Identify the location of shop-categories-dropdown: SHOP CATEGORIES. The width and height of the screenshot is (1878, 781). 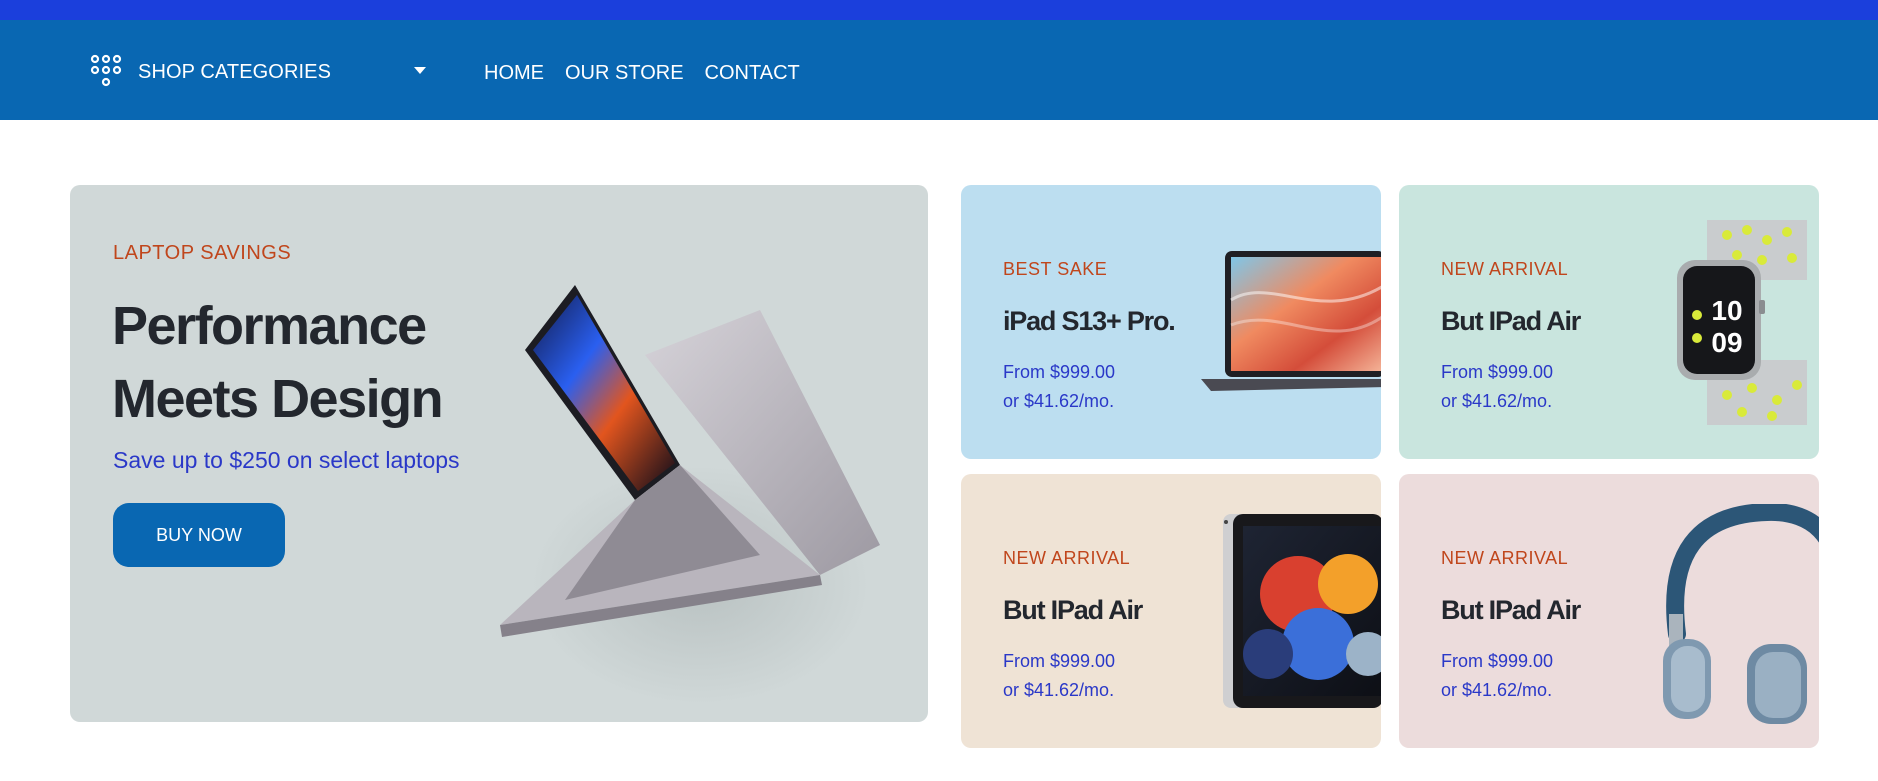
(261, 72).